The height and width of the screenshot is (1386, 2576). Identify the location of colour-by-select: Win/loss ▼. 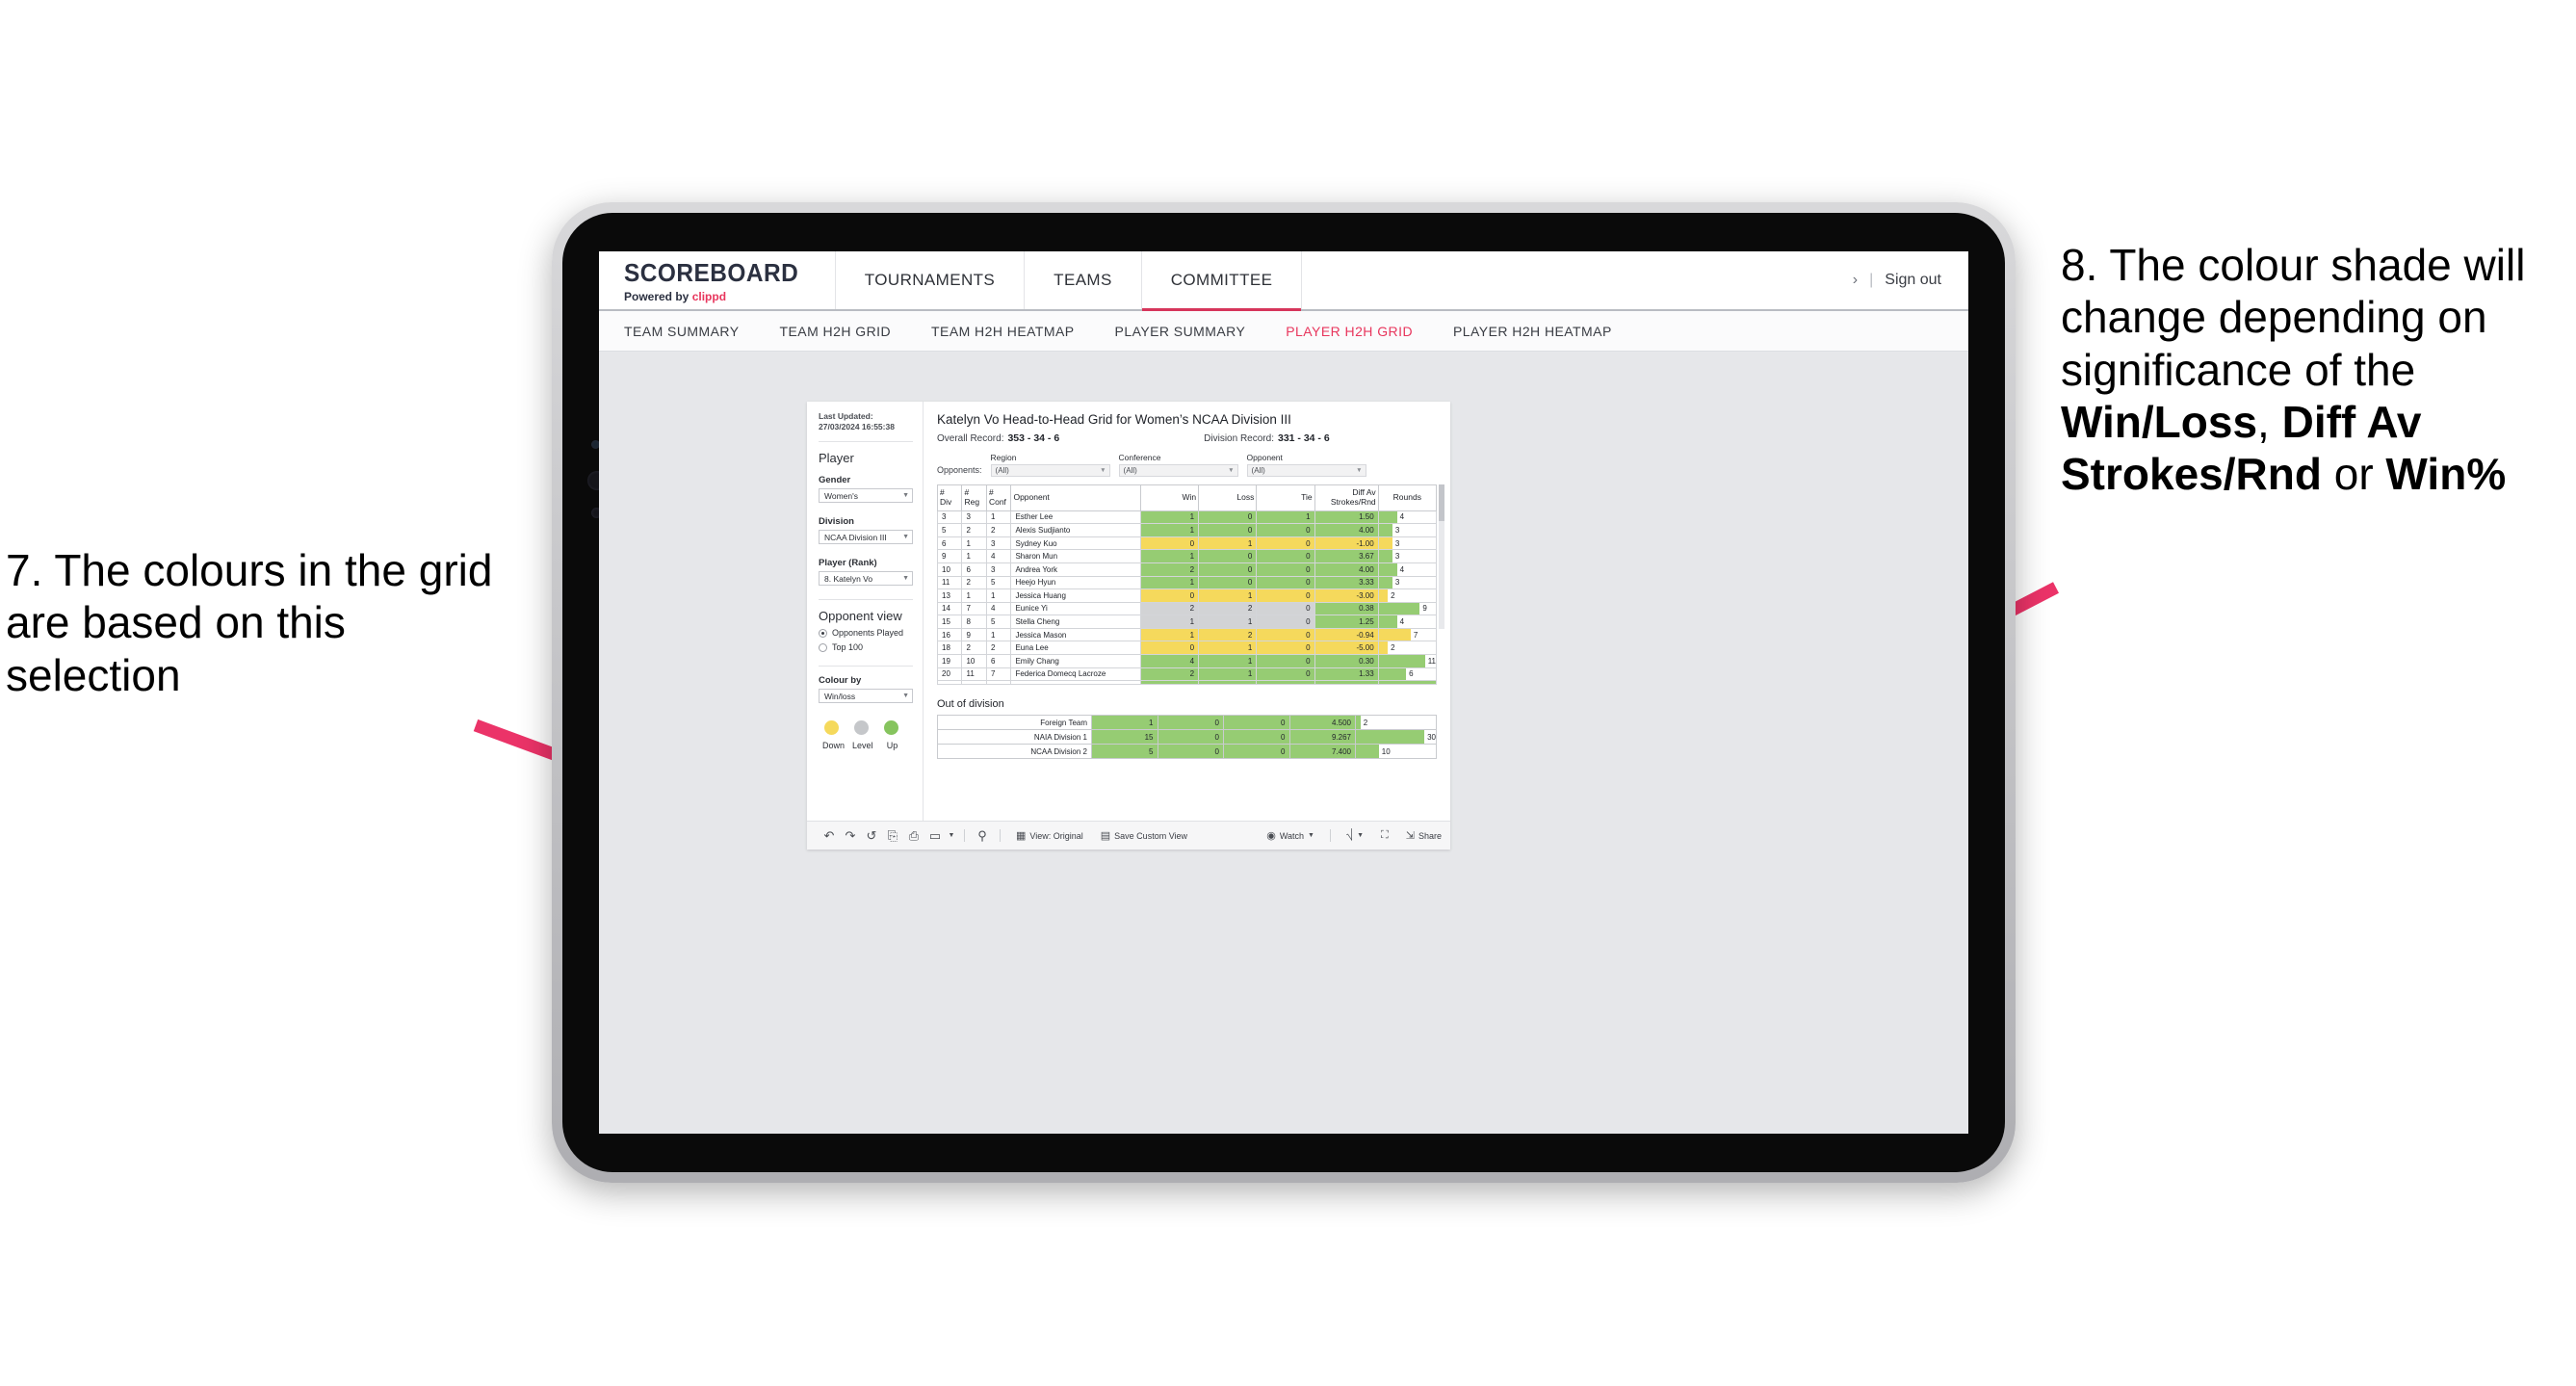
(866, 696).